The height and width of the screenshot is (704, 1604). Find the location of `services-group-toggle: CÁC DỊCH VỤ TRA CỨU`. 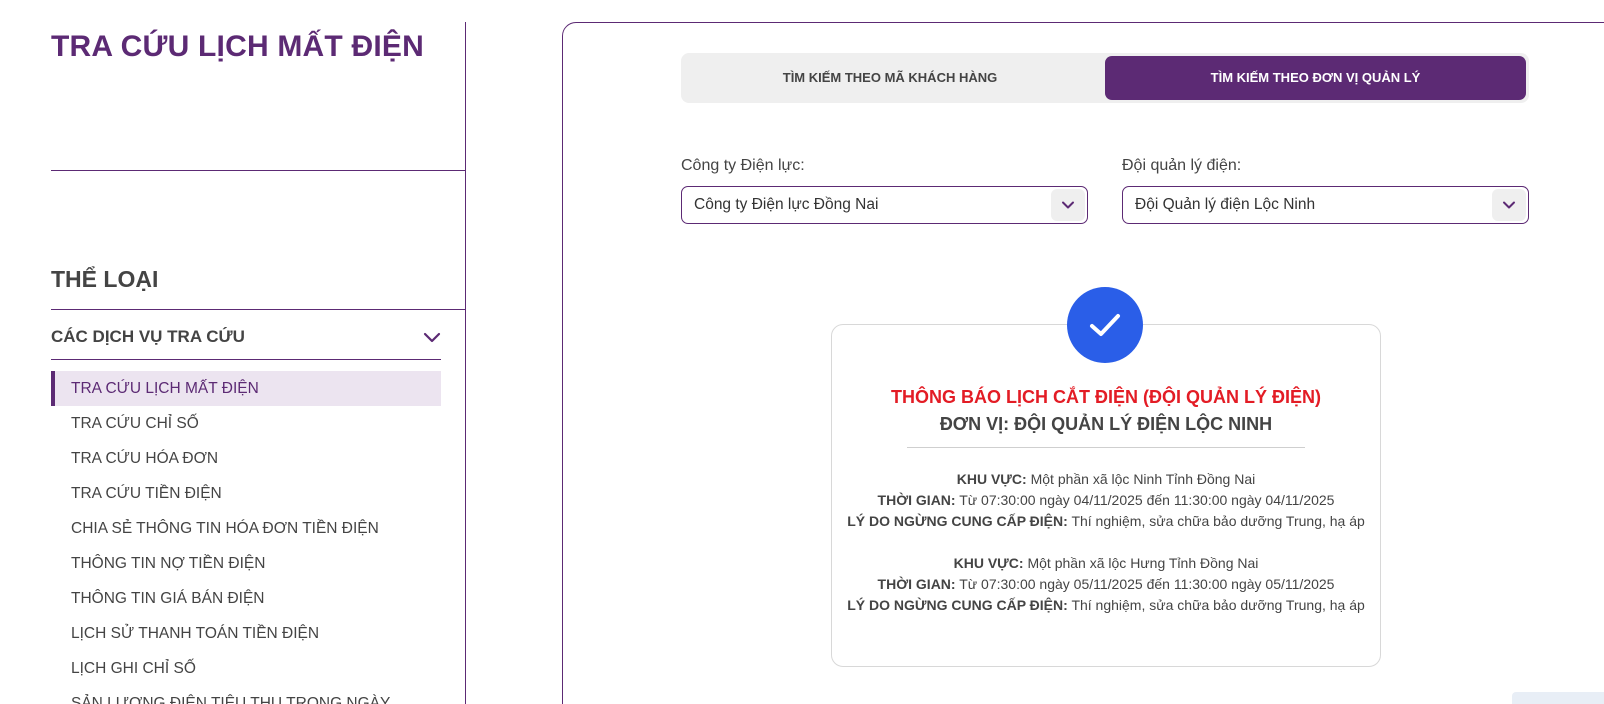

services-group-toggle: CÁC DỊCH VỤ TRA CỨU is located at coordinates (246, 338).